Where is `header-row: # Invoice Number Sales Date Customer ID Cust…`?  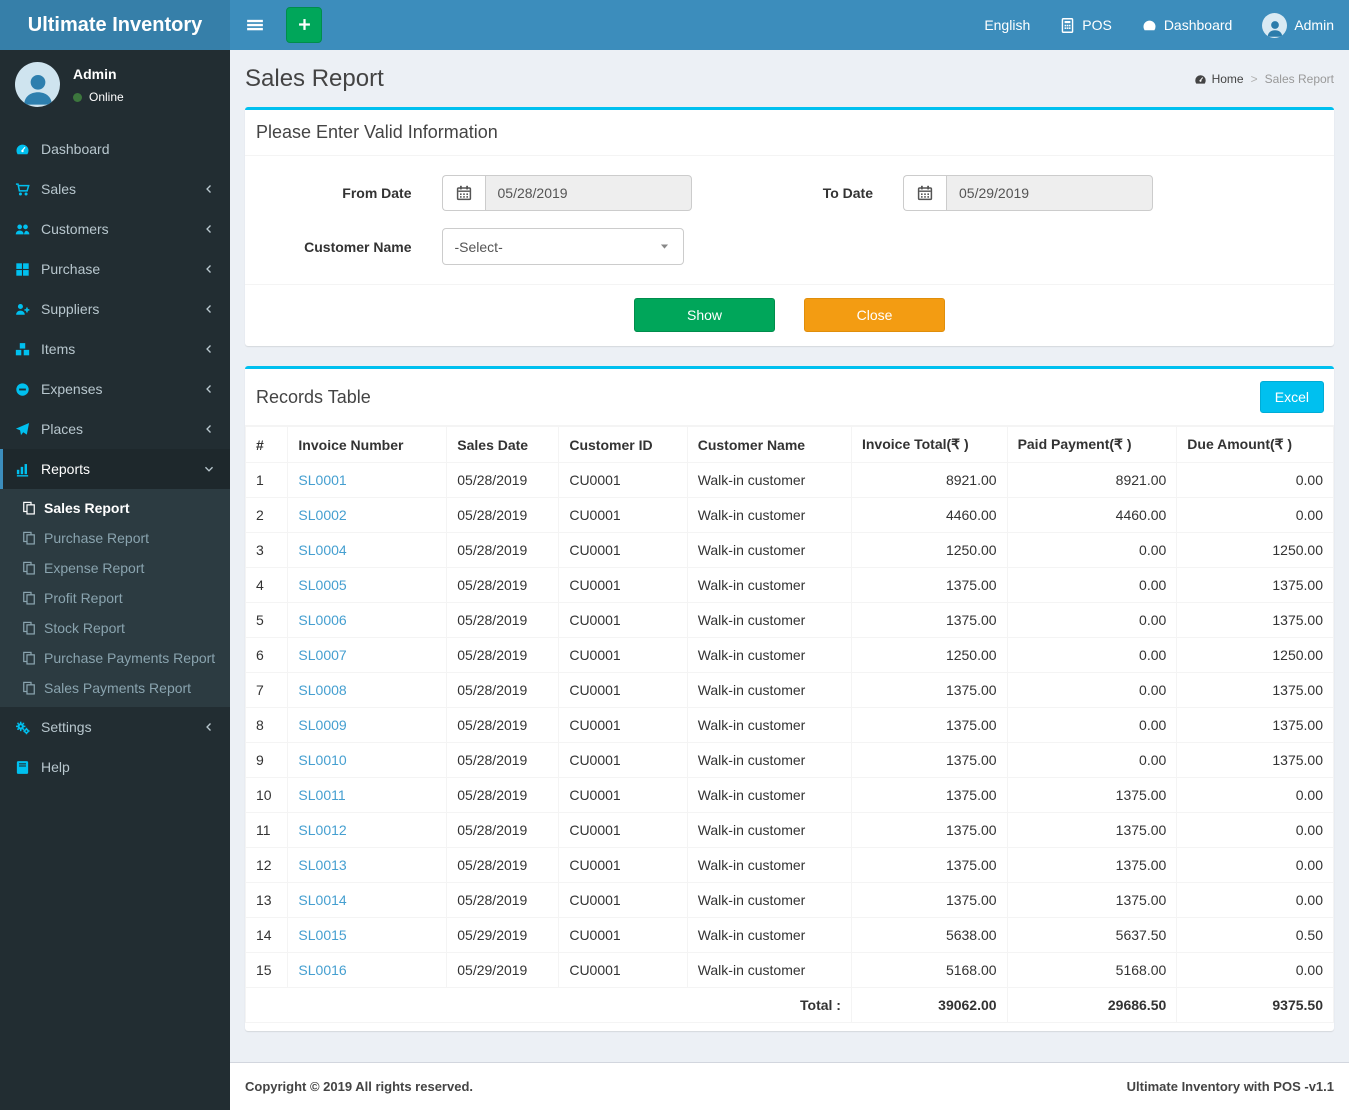 header-row: # Invoice Number Sales Date Customer ID Cust… is located at coordinates (789, 444).